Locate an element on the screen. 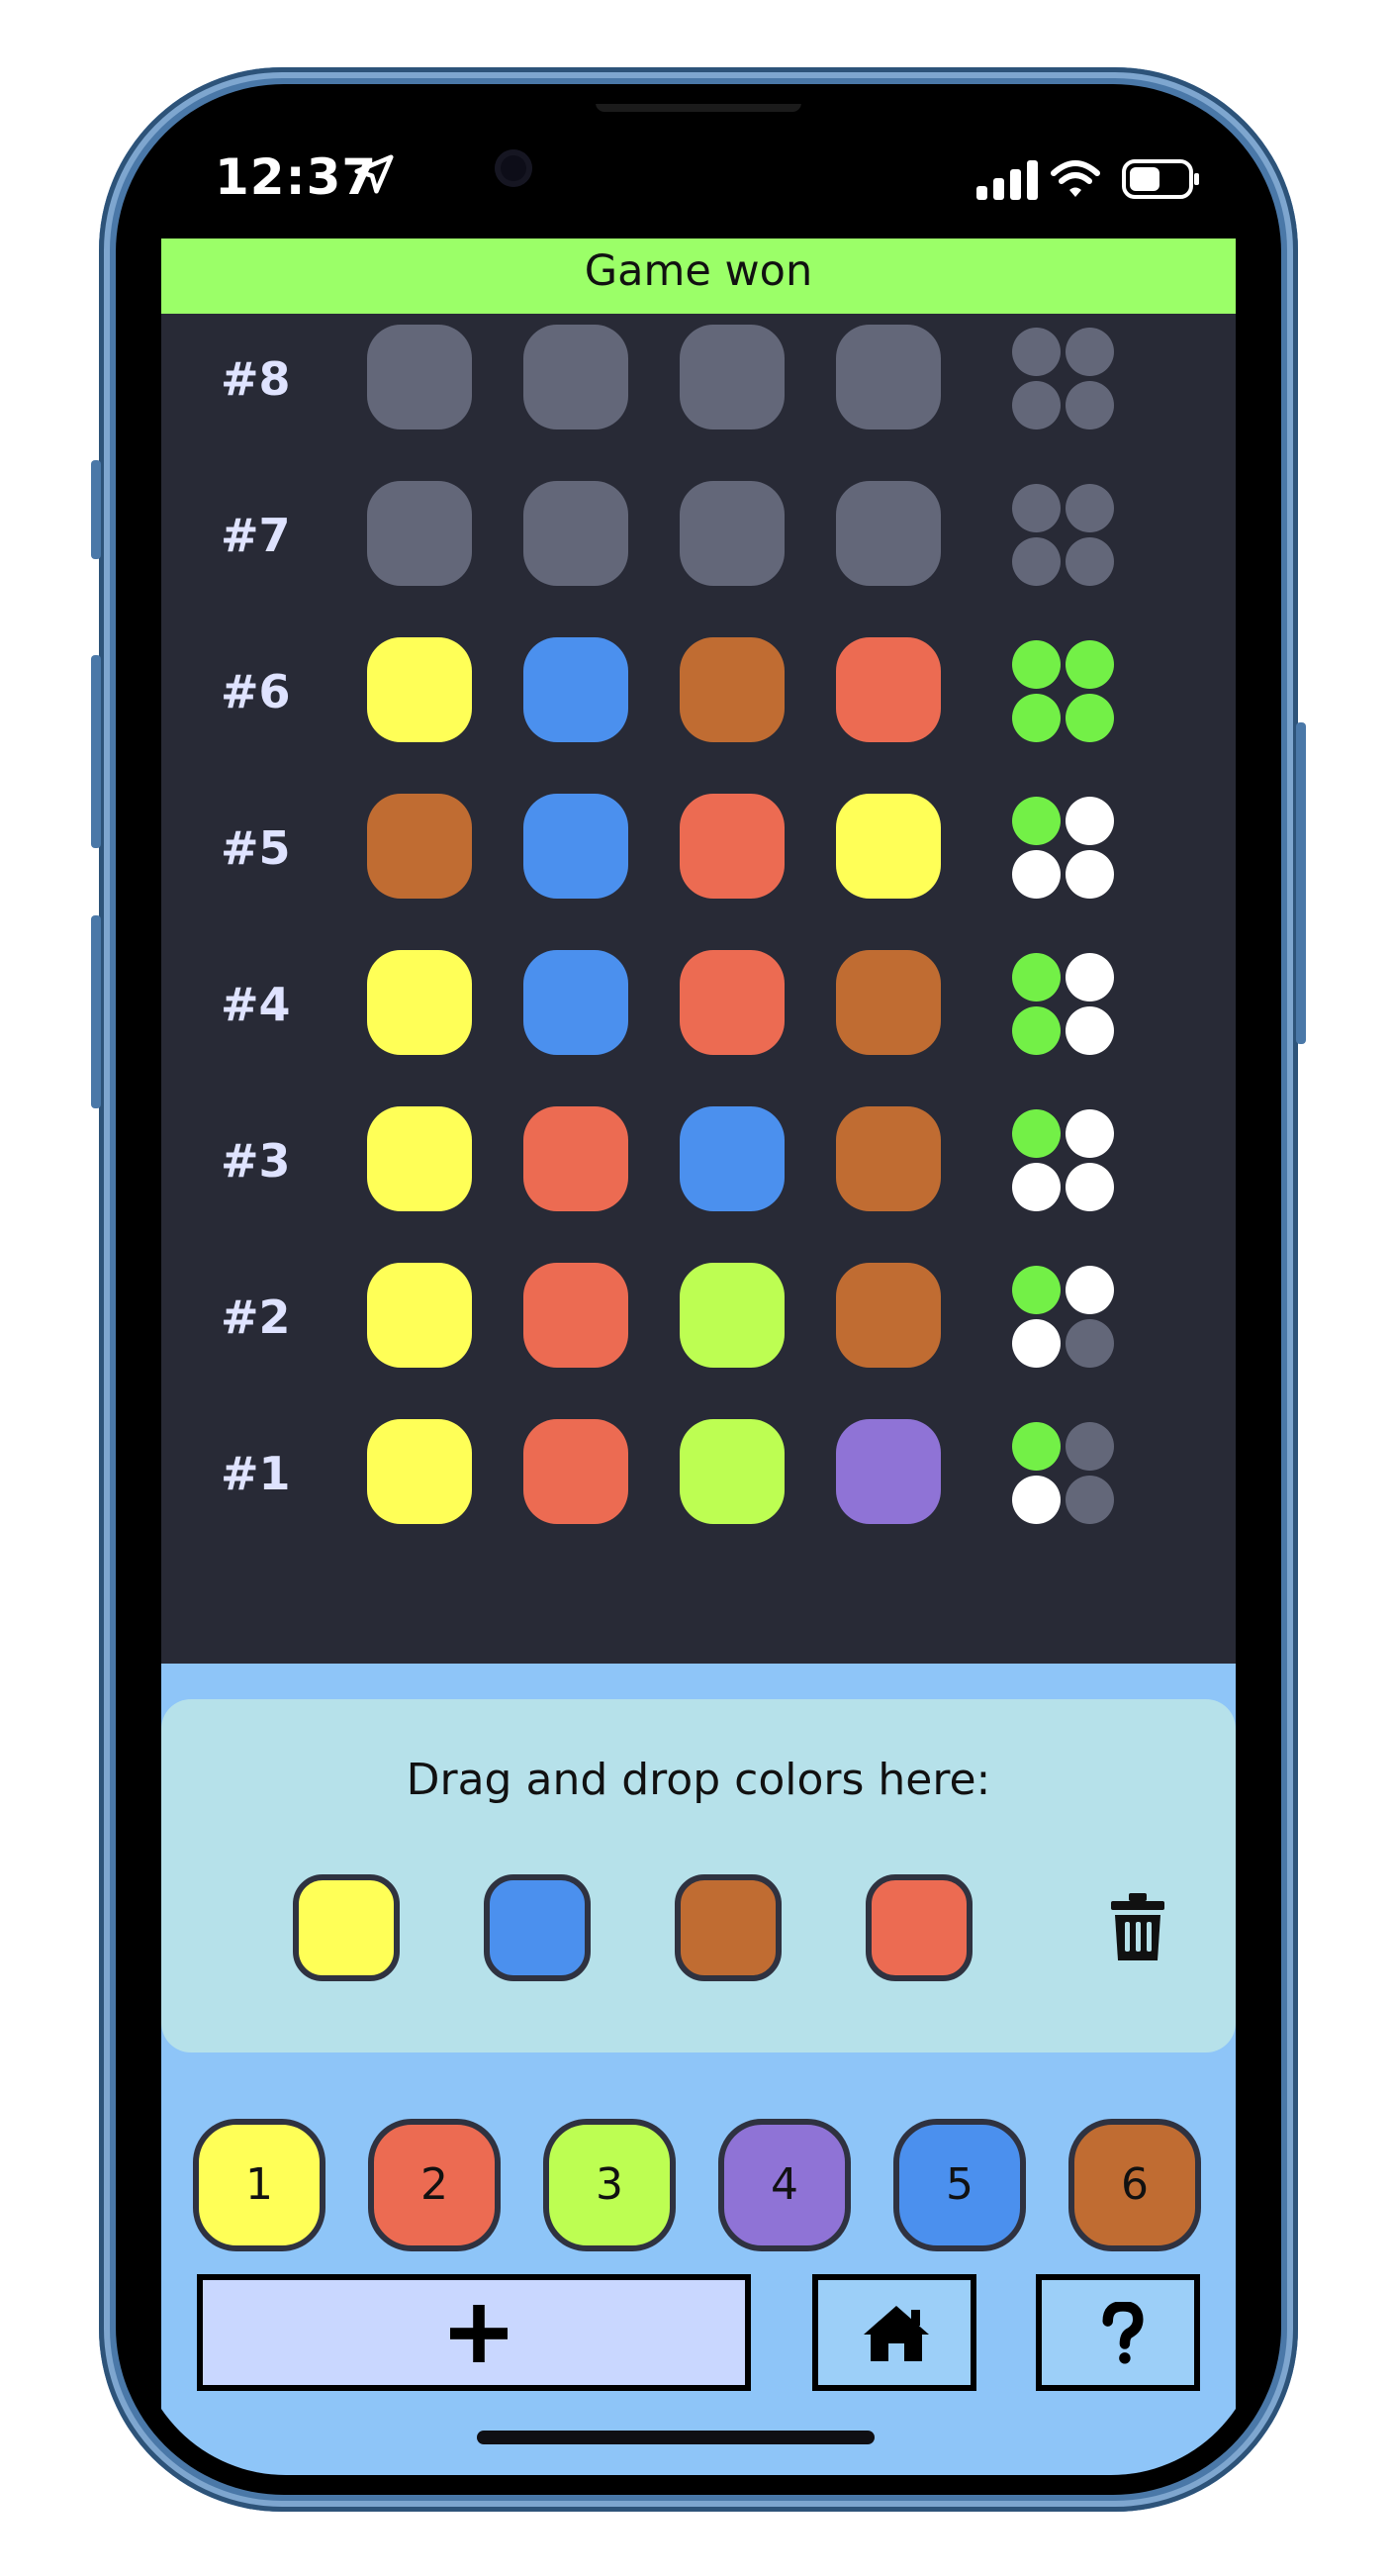 Image resolution: width=1391 pixels, height=2576 pixels. front-camera is located at coordinates (513, 168).